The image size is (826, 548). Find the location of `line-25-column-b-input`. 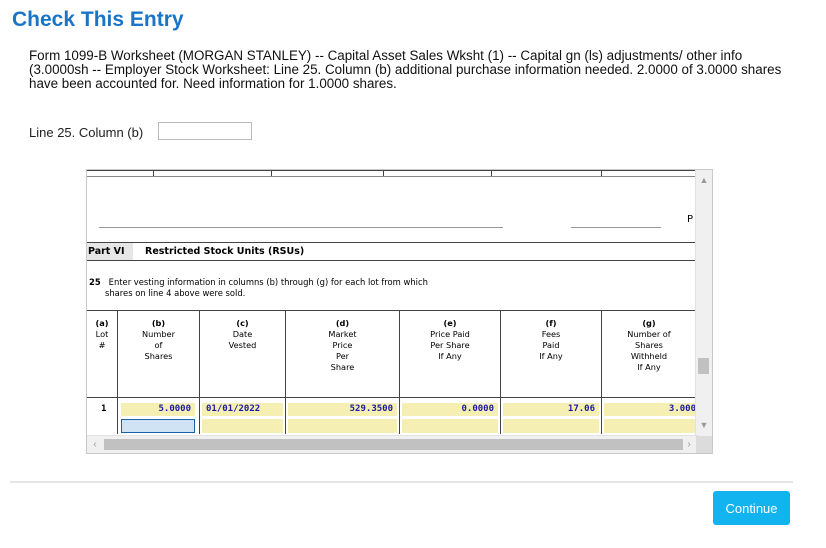

line-25-column-b-input is located at coordinates (205, 131).